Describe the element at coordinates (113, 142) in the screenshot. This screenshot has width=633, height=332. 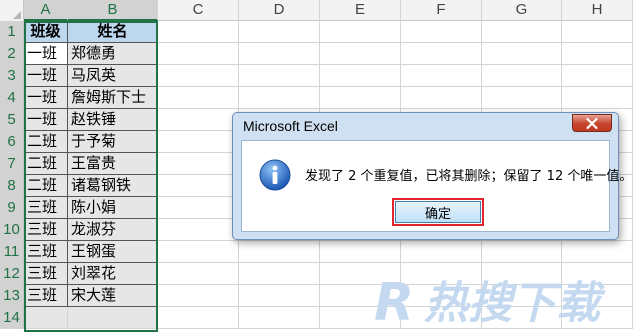
I see `name-cell: 于予菊` at that location.